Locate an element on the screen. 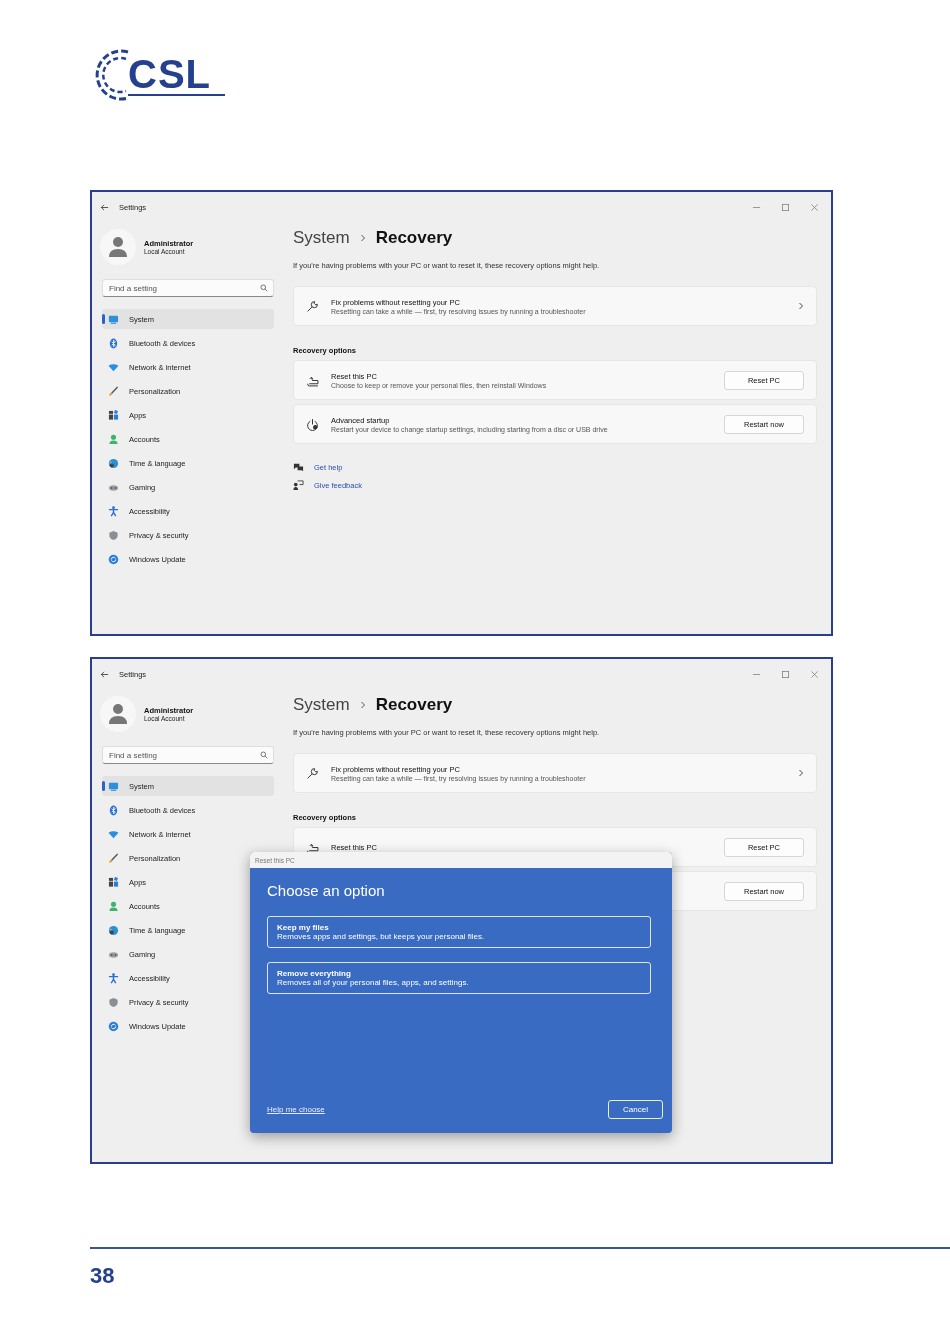 The width and height of the screenshot is (950, 1339). help-chat-icon is located at coordinates (298, 467).